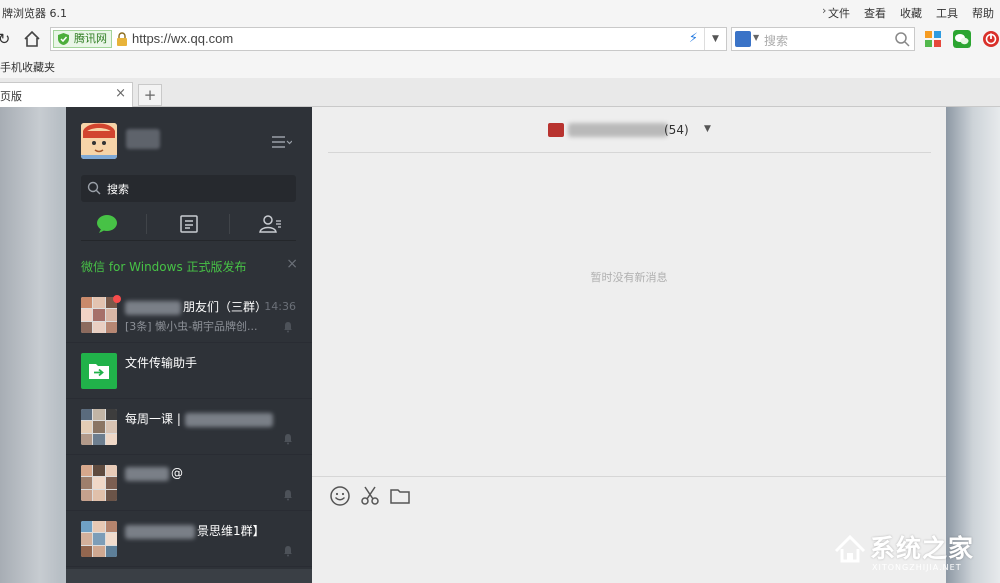  I want to click on notice-text: 微信 for Windows 正式版发布, so click(164, 267).